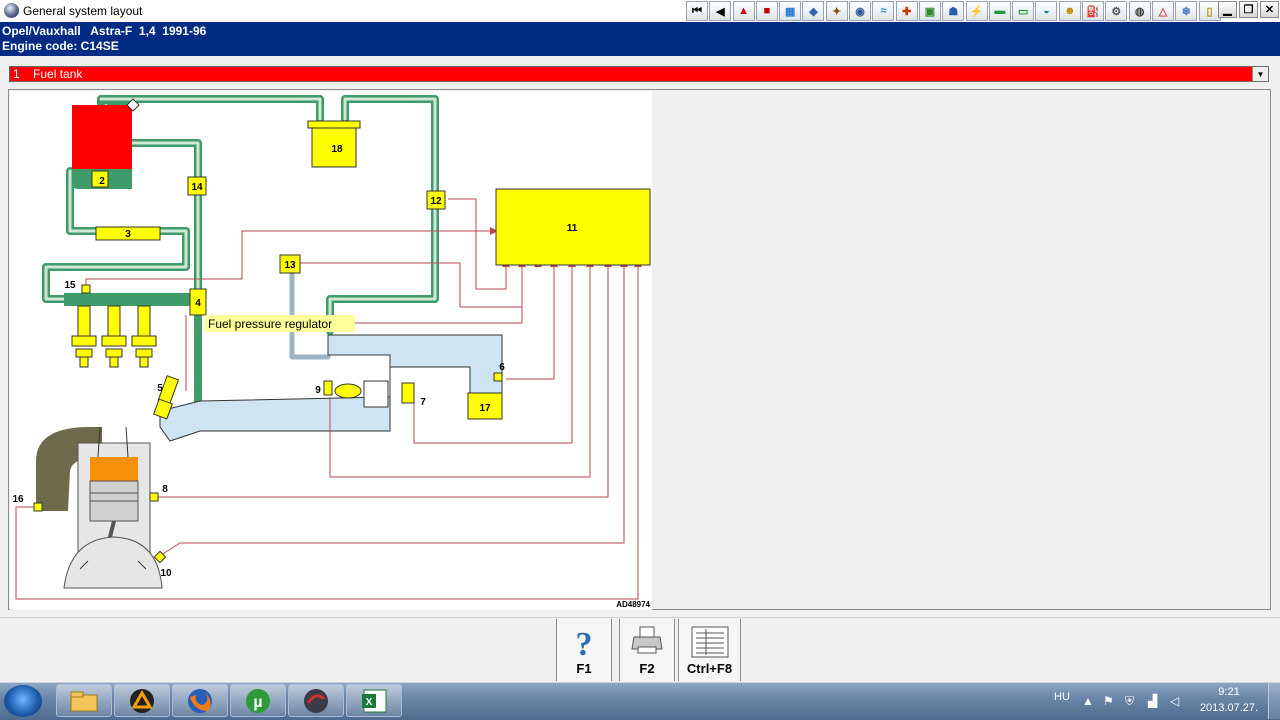 The width and height of the screenshot is (1280, 720). I want to click on component-select: 1 Fuel tank ▼, so click(639, 74).